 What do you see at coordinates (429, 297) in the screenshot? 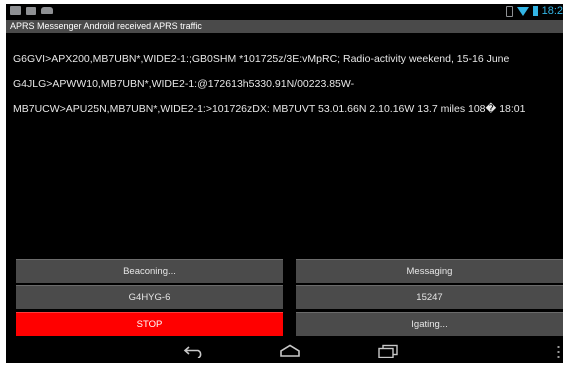
I see `port-button: 15247` at bounding box center [429, 297].